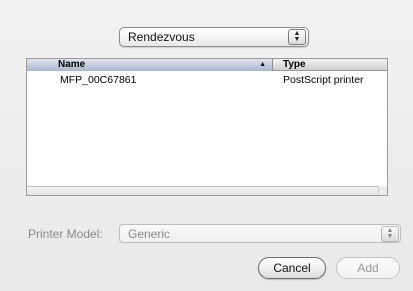 The height and width of the screenshot is (291, 413). Describe the element at coordinates (260, 233) in the screenshot. I see `printer-model-popup: Generic ▲ ▼` at that location.